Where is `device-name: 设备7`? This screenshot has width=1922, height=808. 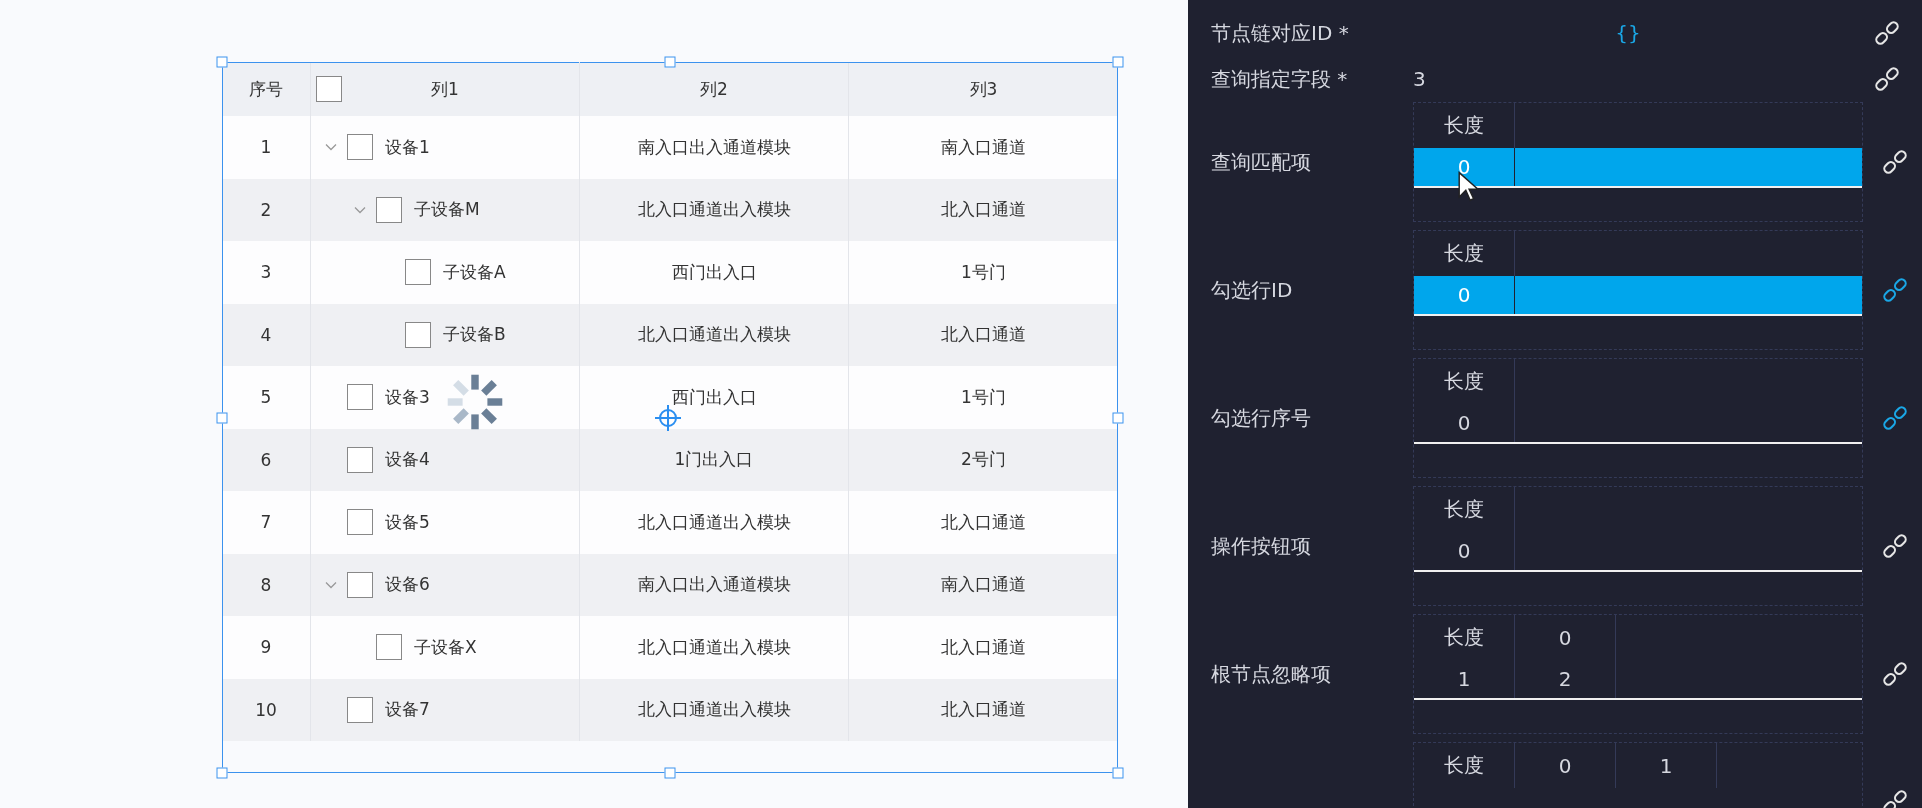
device-name: 设备7 is located at coordinates (407, 710).